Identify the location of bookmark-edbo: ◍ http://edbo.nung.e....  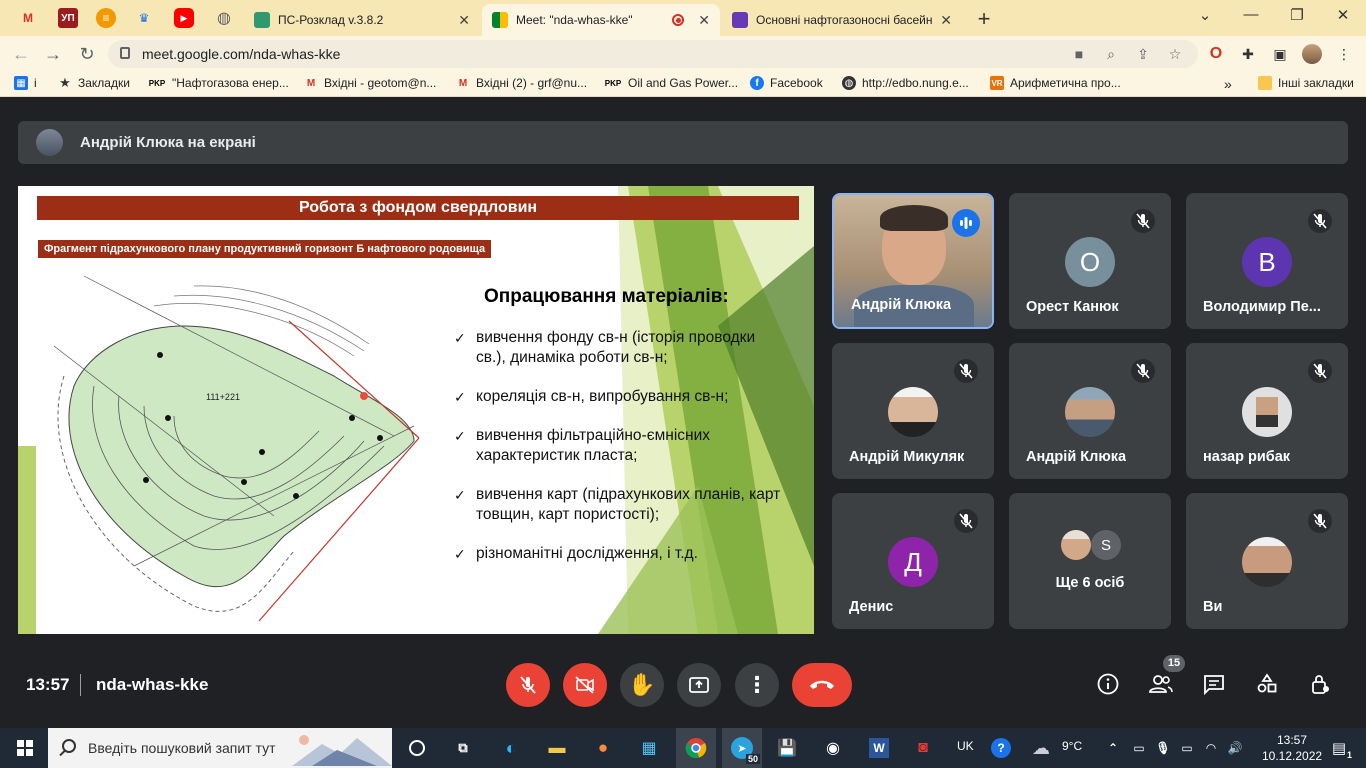
(905, 83).